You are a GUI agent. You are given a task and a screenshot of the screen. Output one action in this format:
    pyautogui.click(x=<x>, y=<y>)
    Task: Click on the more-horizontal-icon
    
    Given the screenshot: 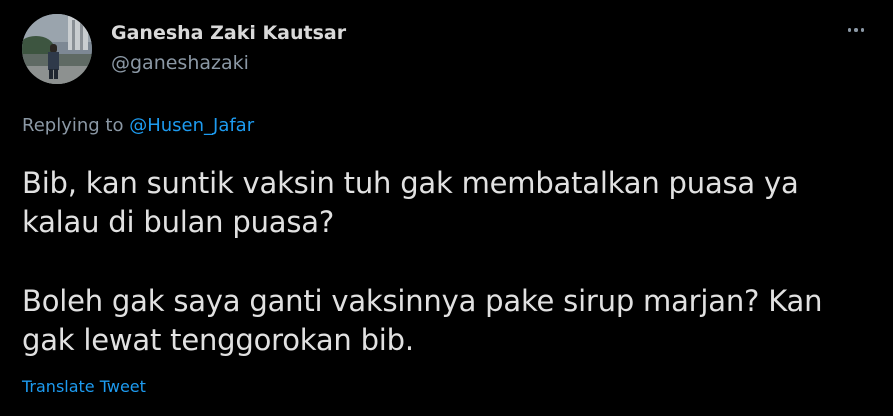 What is the action you would take?
    pyautogui.click(x=849, y=30)
    